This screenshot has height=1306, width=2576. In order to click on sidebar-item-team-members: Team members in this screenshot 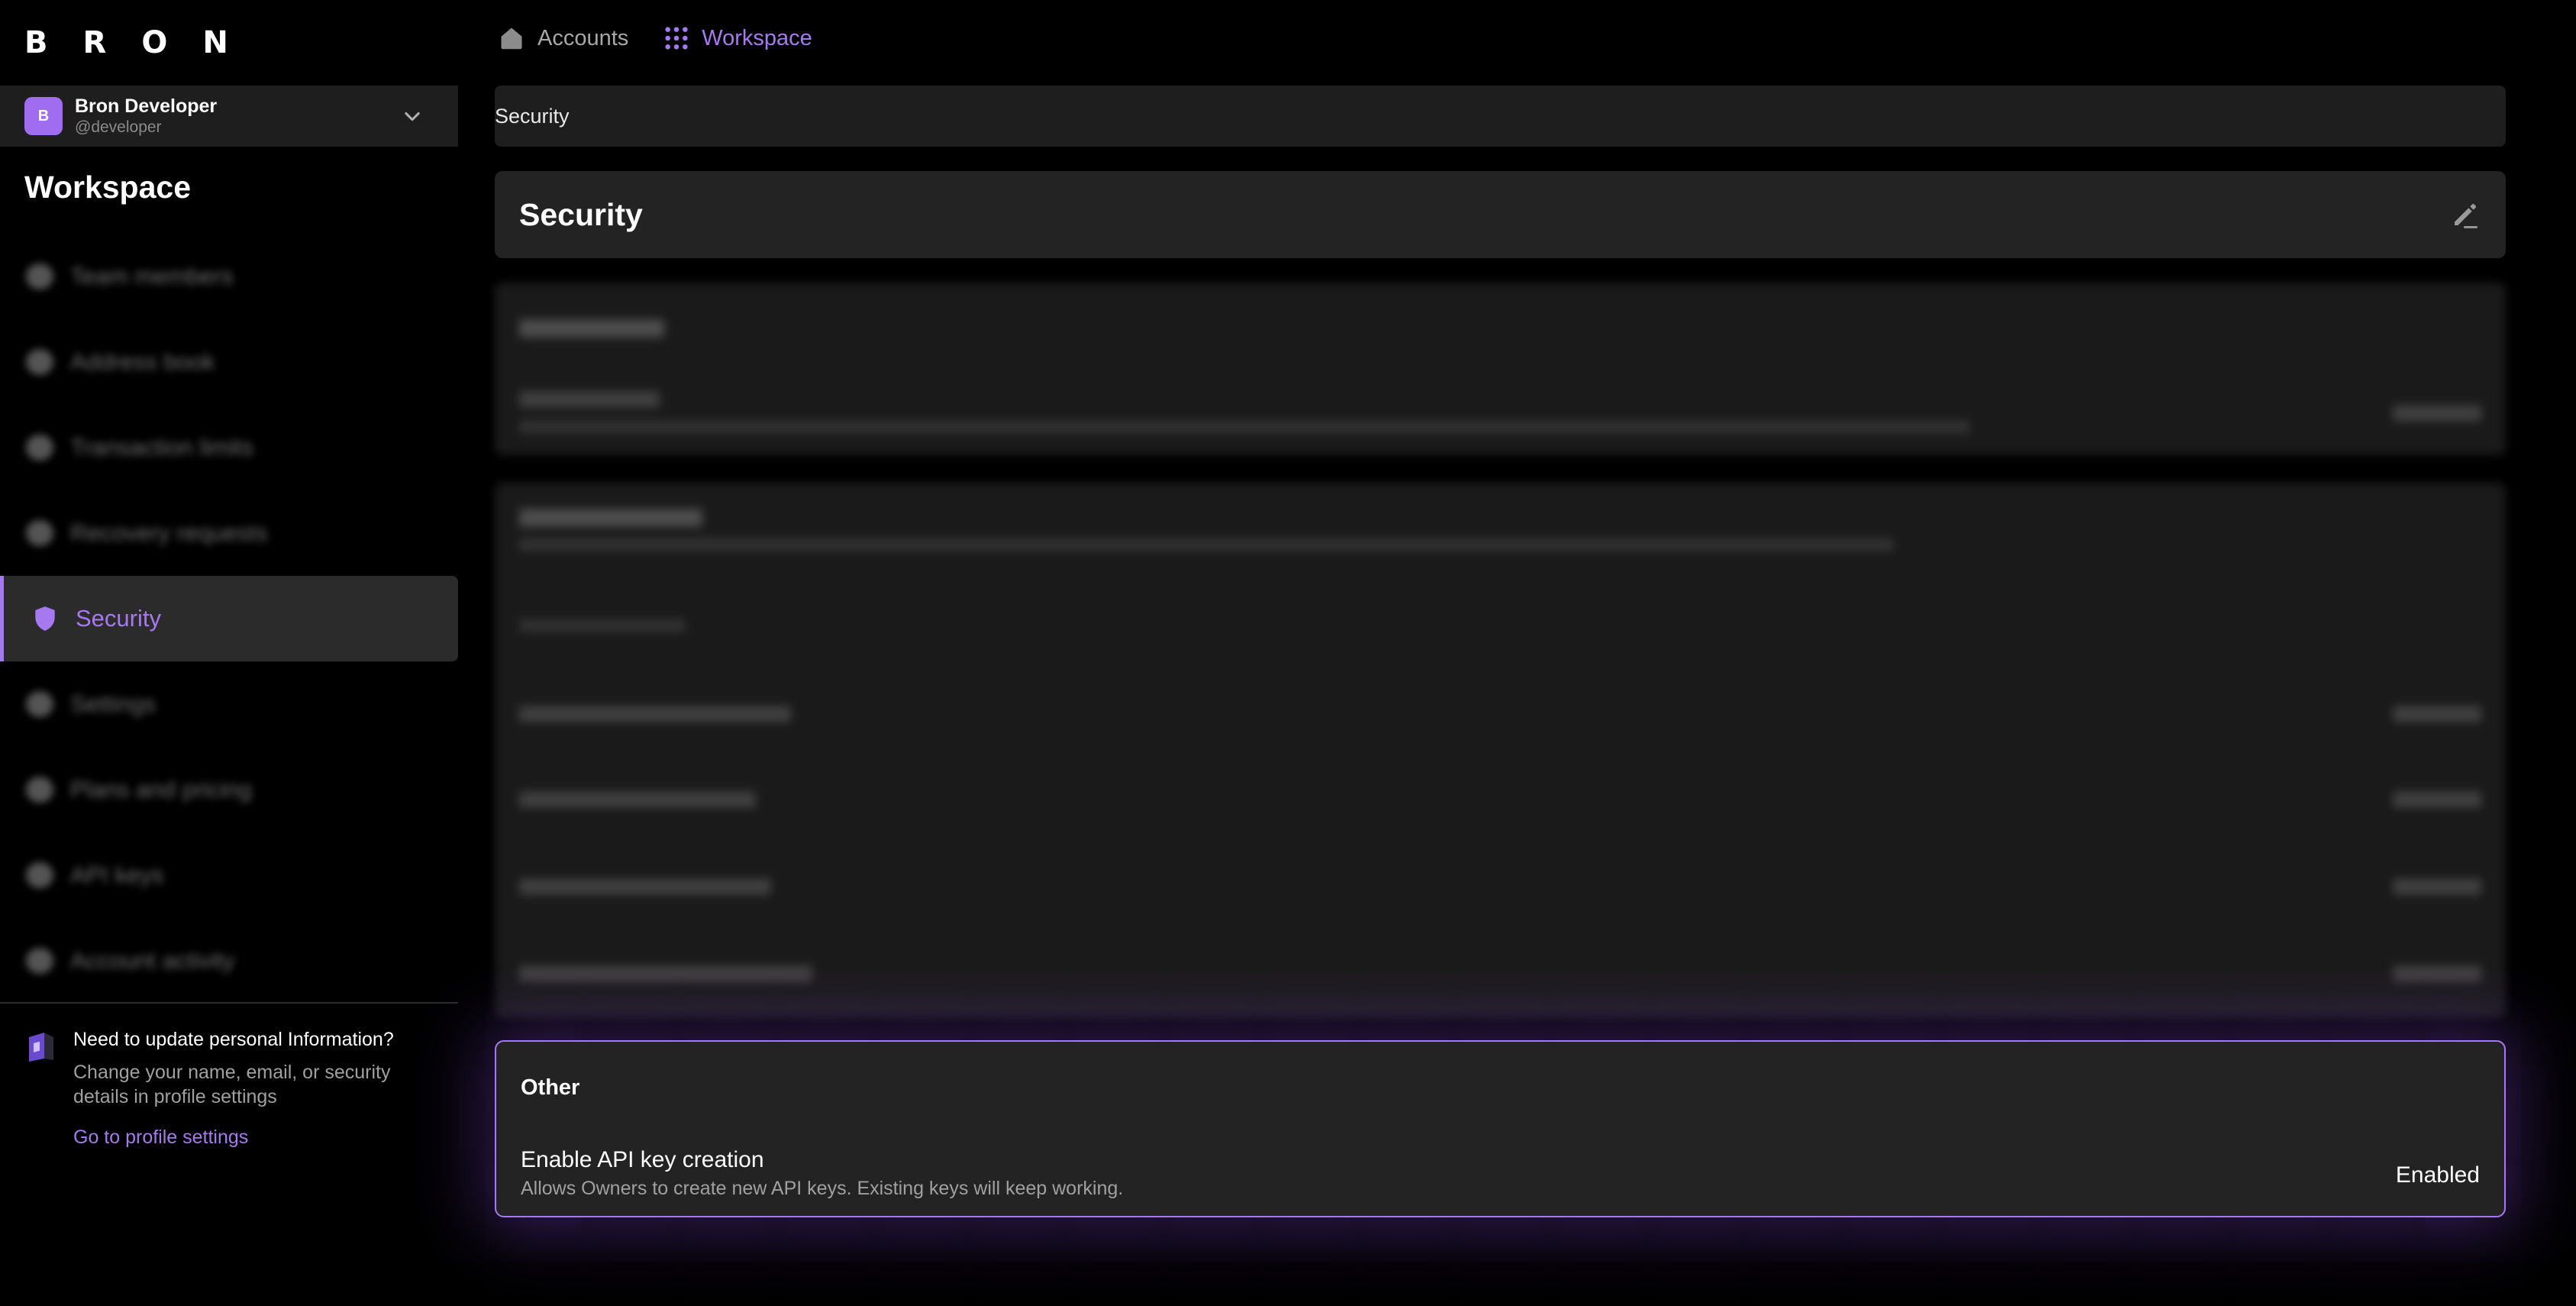, I will do `click(229, 276)`.